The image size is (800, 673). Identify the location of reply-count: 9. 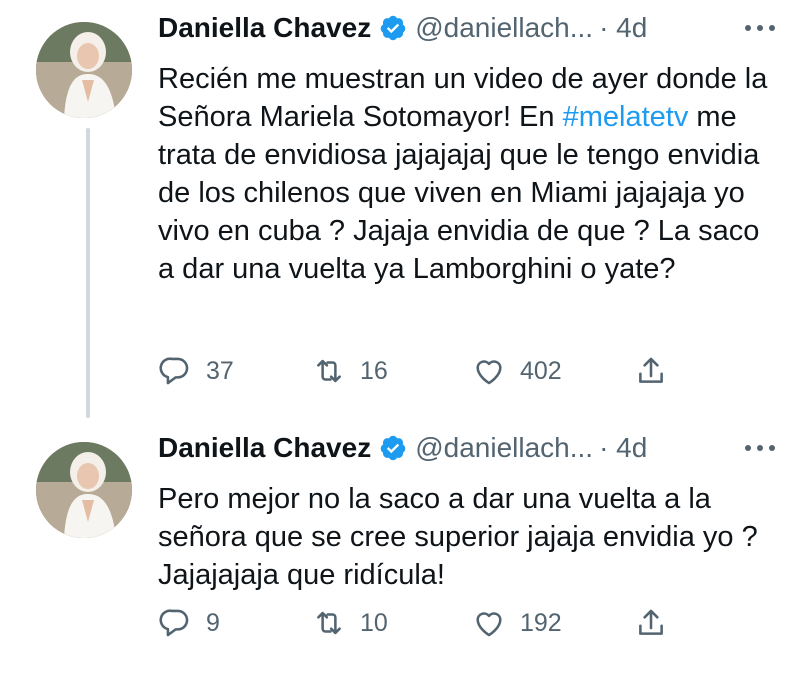
(213, 622).